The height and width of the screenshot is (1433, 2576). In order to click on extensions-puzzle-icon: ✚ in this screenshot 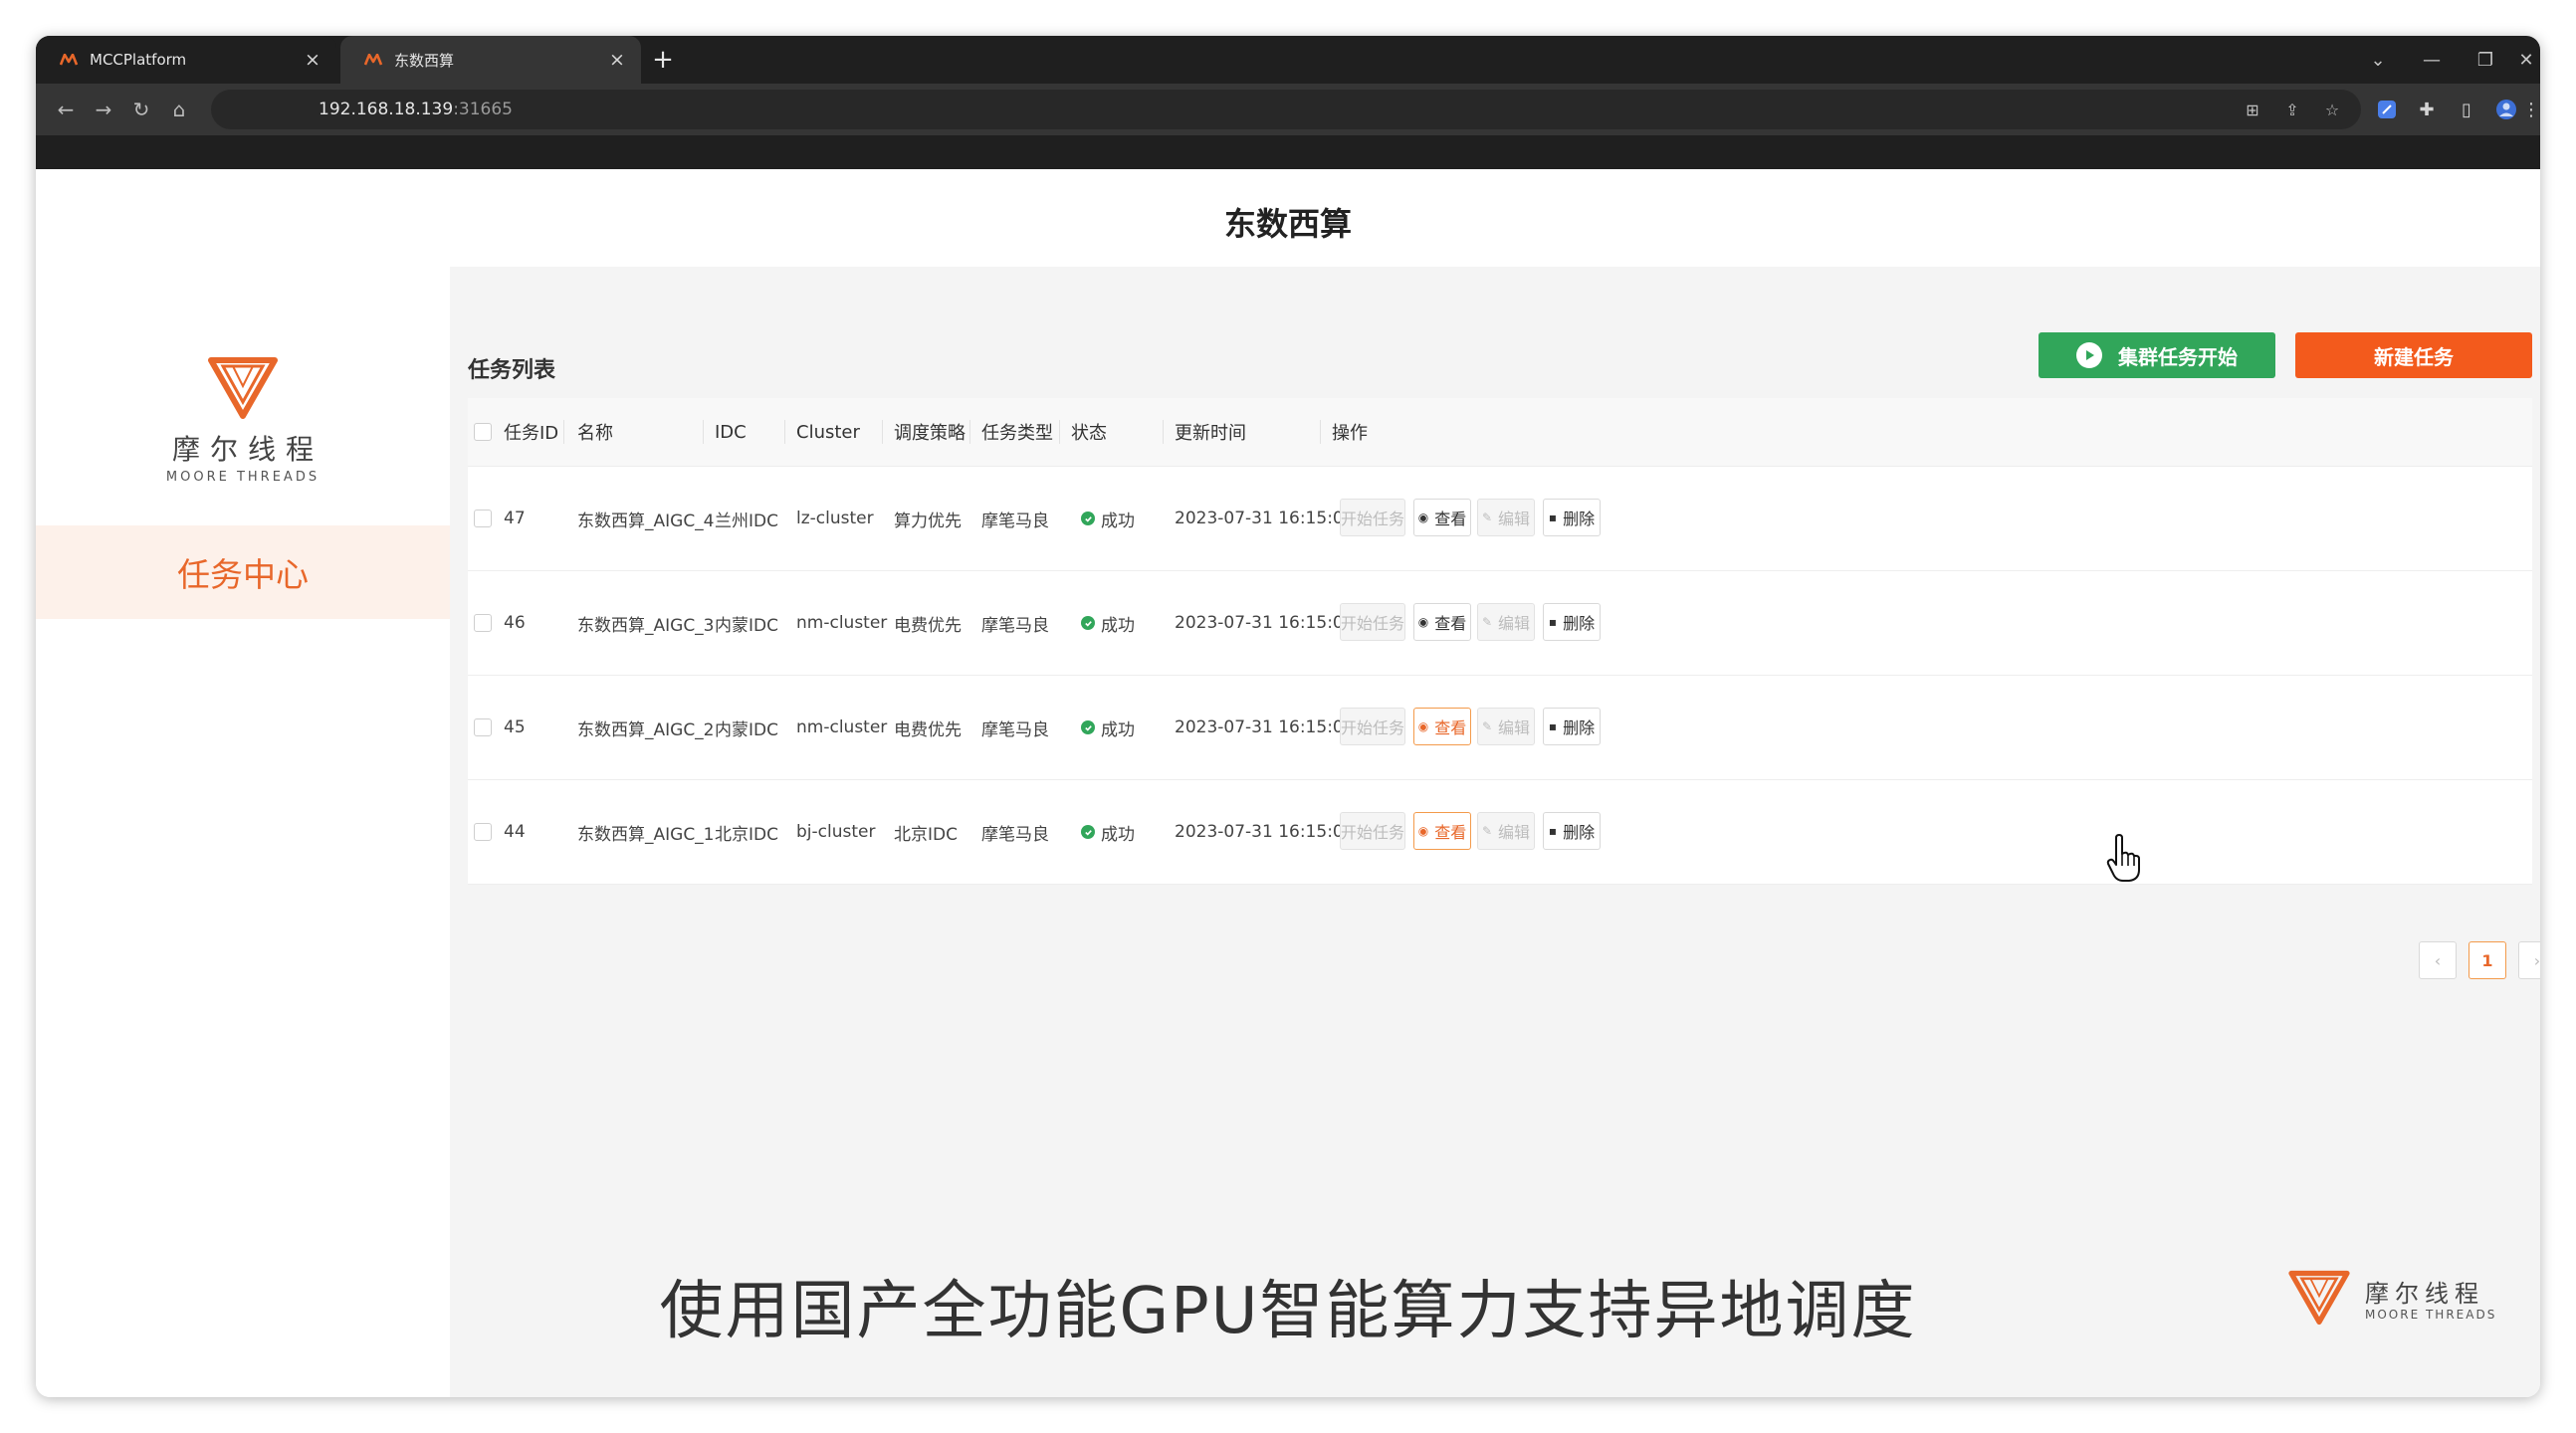, I will do `click(2427, 109)`.